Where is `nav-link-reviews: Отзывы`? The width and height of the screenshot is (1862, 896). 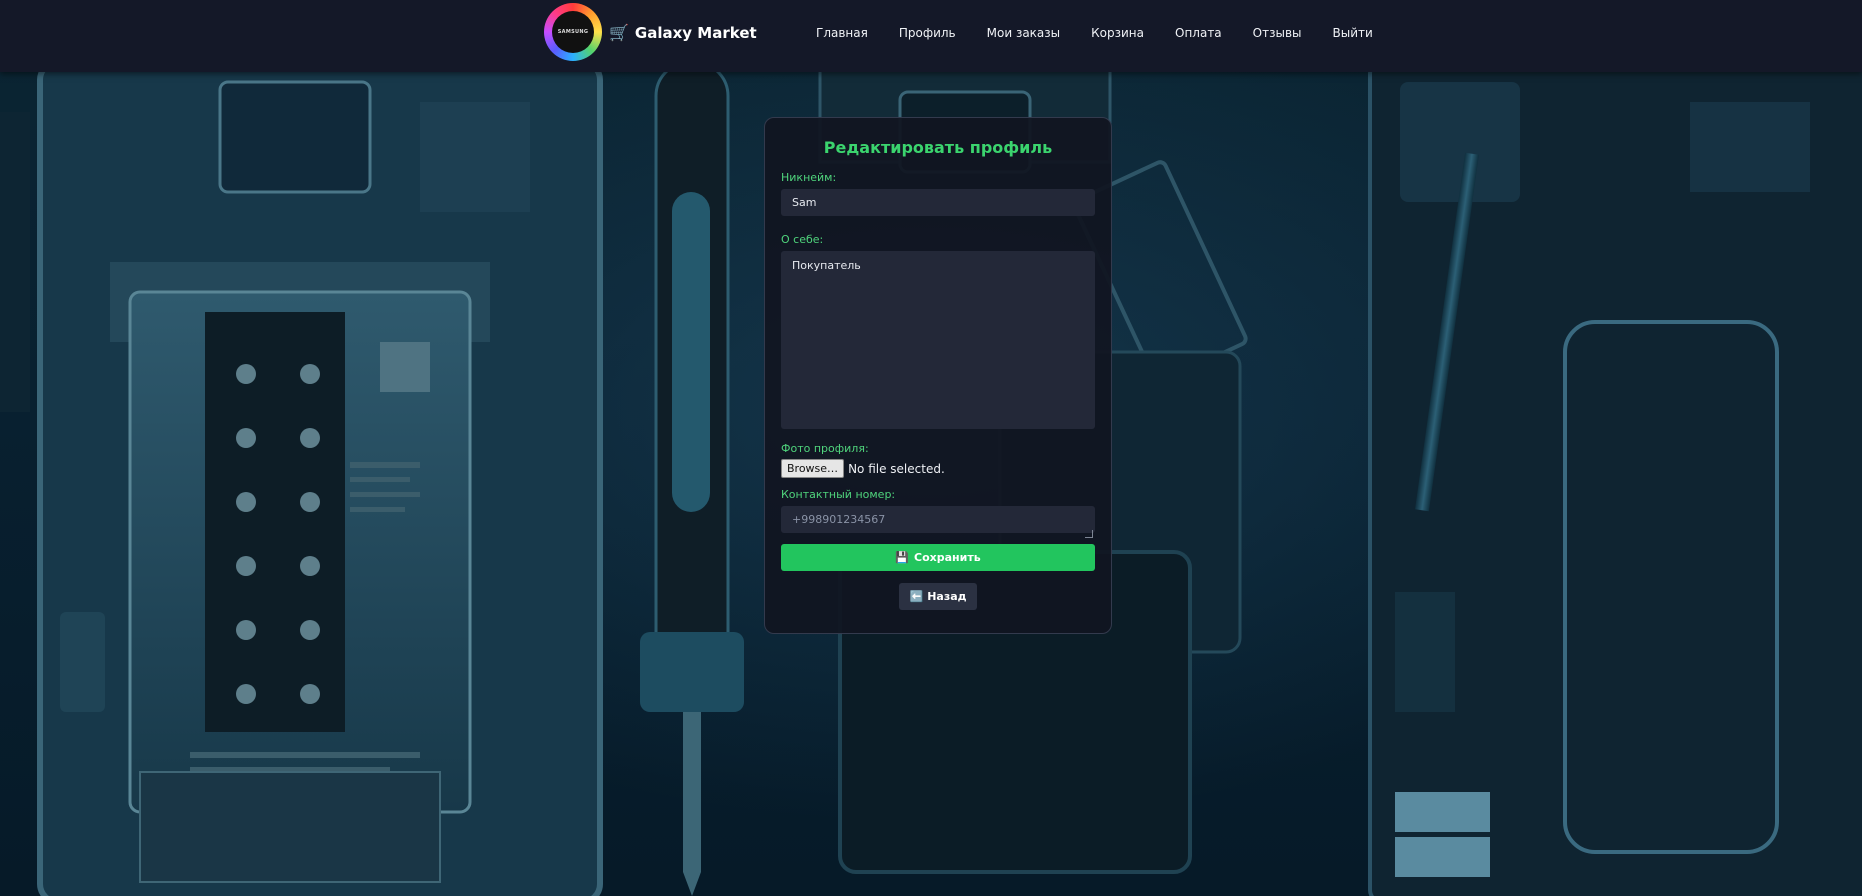 nav-link-reviews: Отзывы is located at coordinates (1277, 33).